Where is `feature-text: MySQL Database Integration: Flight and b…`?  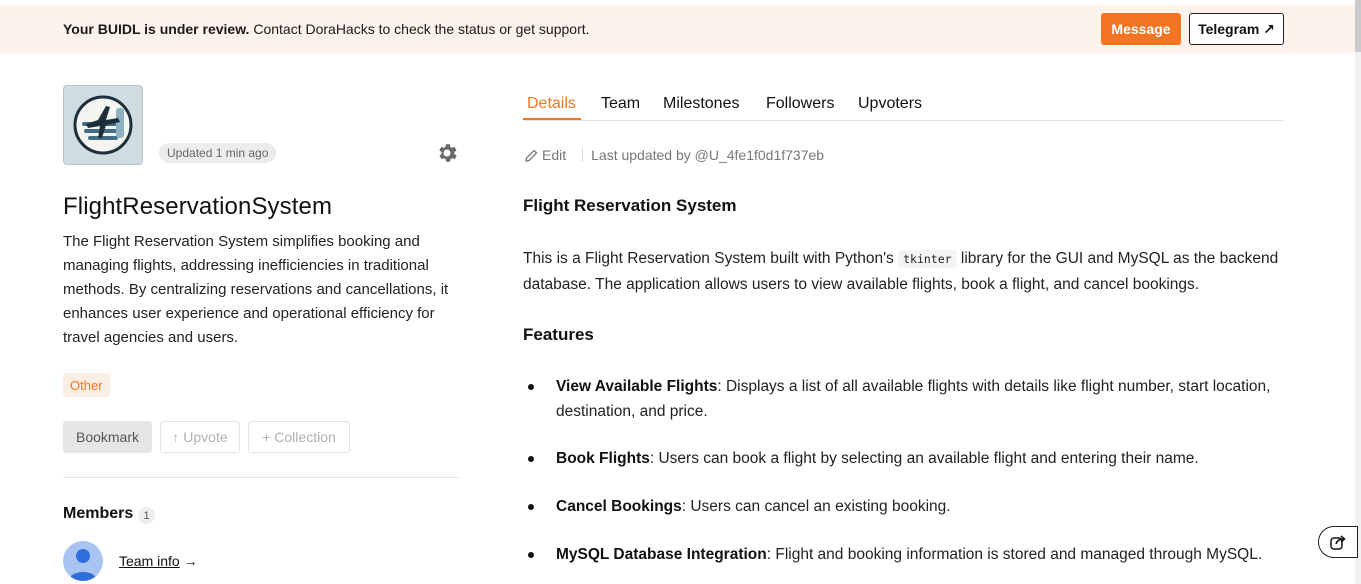
feature-text: MySQL Database Integration: Flight and b… is located at coordinates (921, 554).